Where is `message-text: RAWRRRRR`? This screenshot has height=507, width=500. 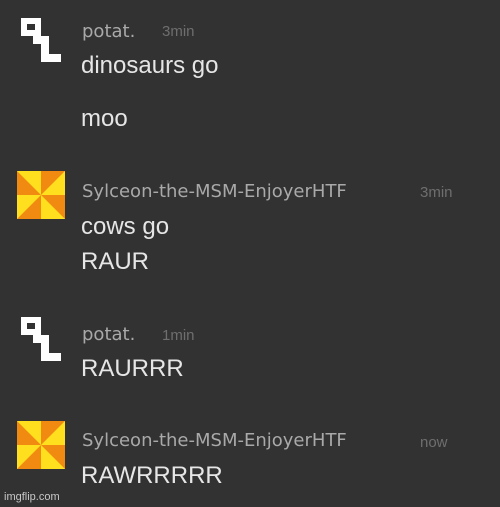 message-text: RAWRRRRR is located at coordinates (152, 475).